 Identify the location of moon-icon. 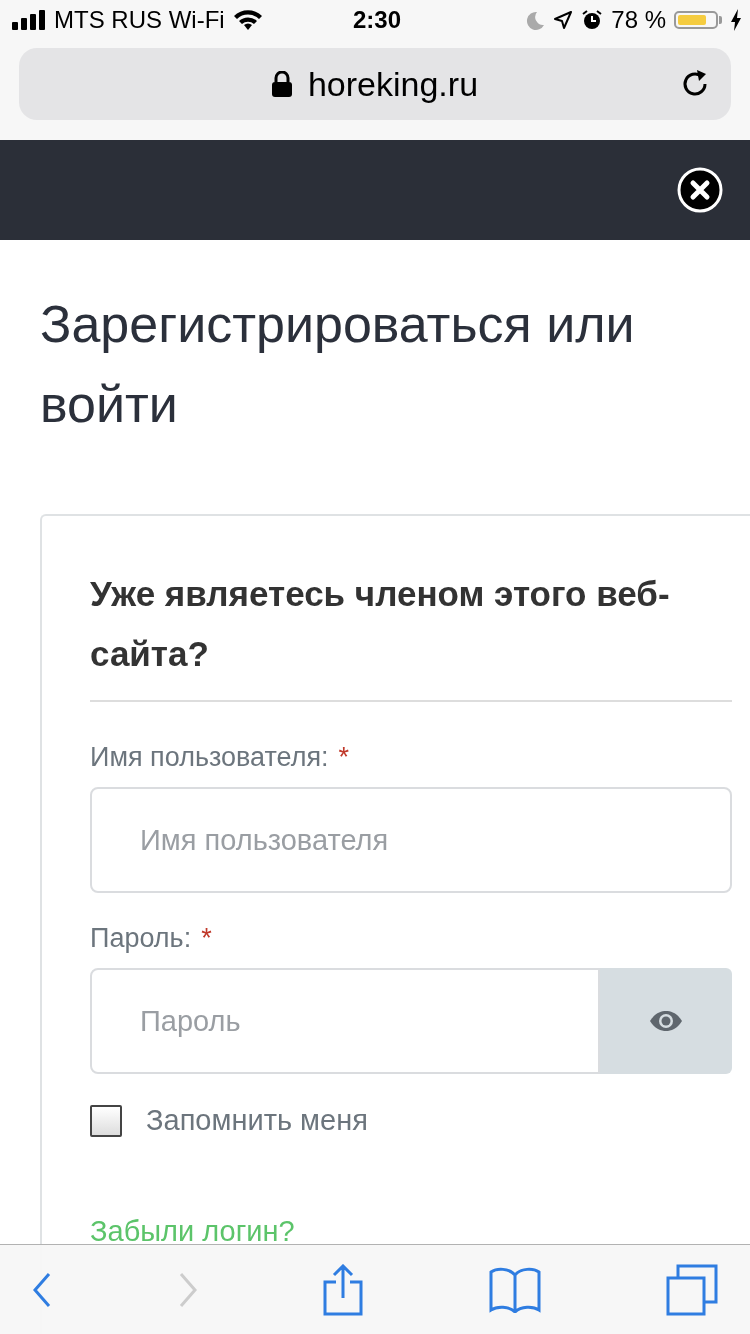
(535, 20).